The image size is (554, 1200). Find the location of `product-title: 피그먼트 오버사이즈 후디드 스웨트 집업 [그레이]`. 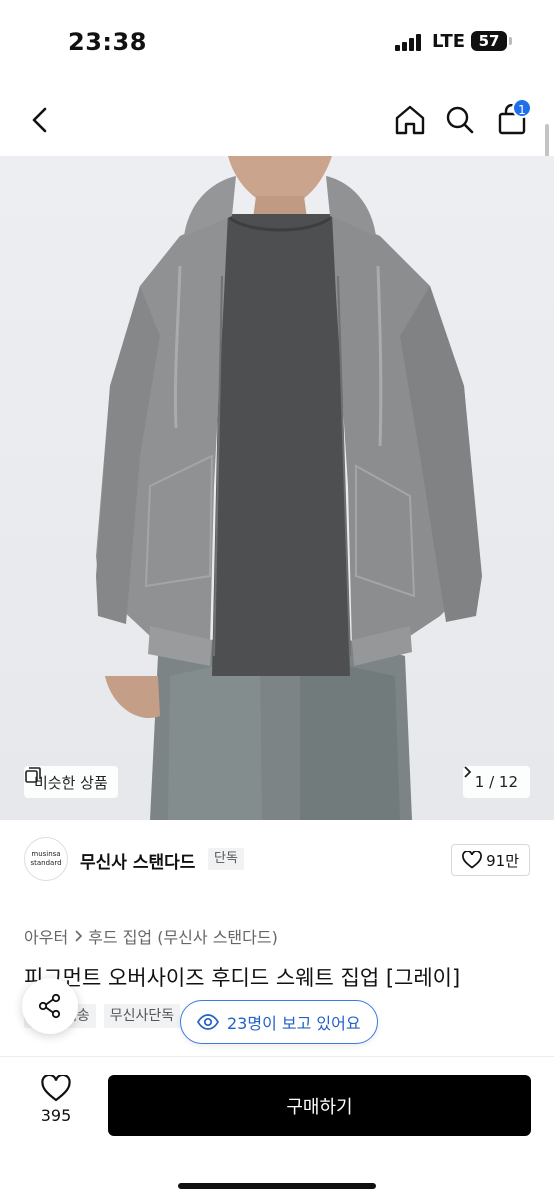

product-title: 피그먼트 오버사이즈 후디드 스웨트 집업 [그레이] is located at coordinates (242, 978).